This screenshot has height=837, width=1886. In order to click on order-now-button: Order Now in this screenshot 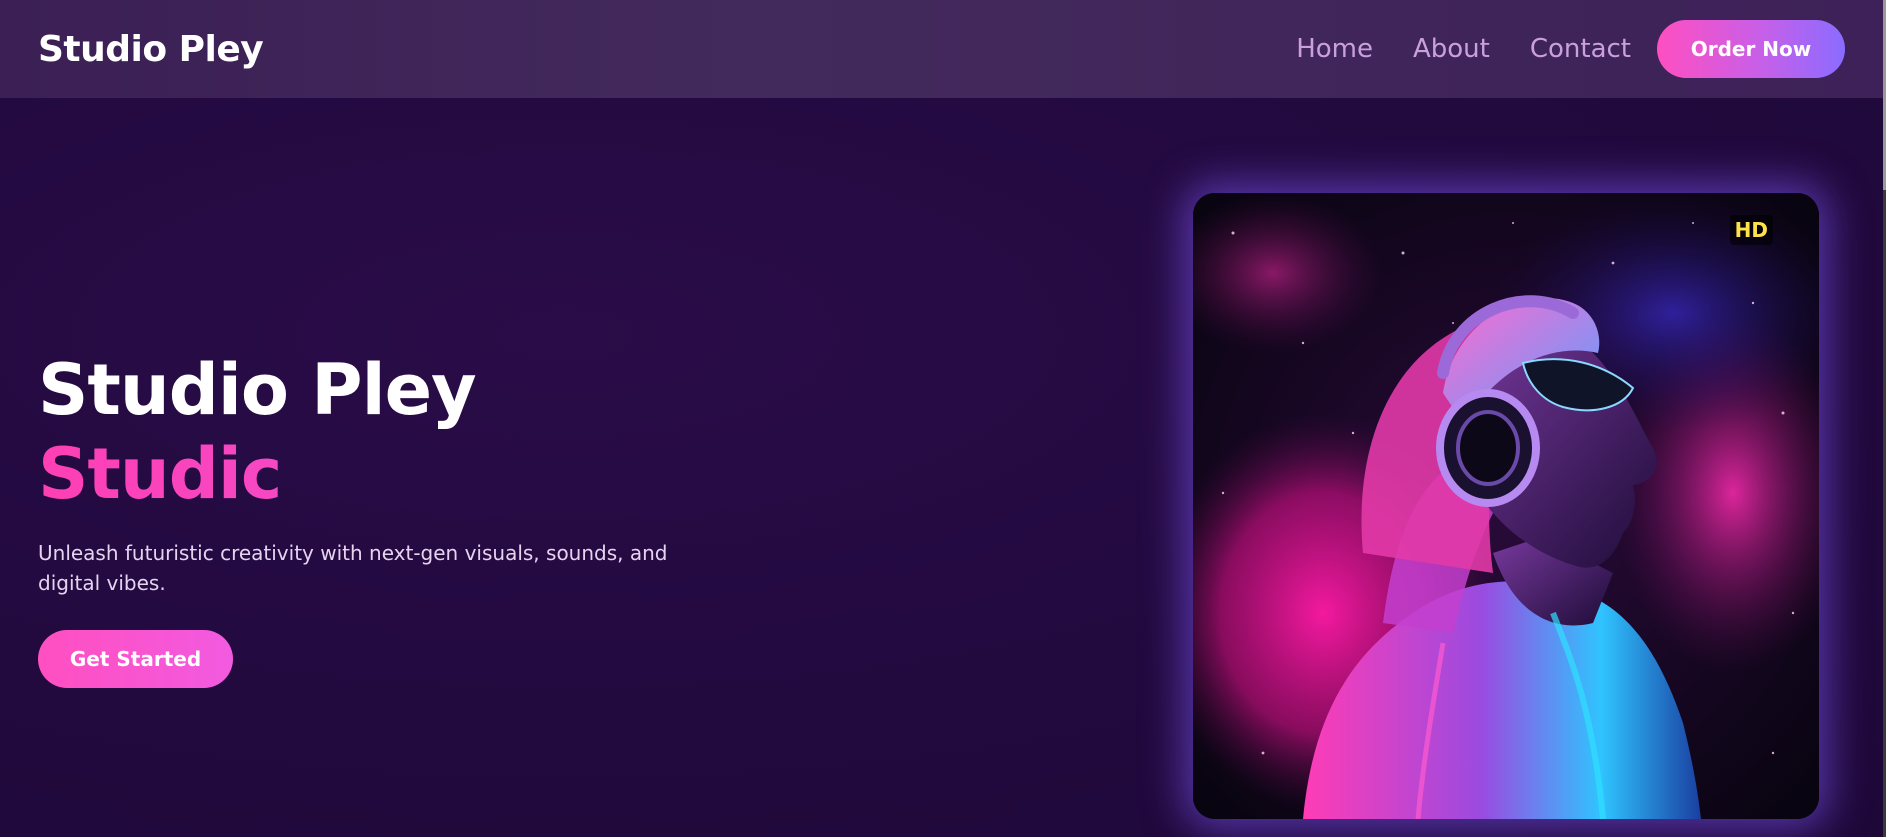, I will do `click(1751, 49)`.